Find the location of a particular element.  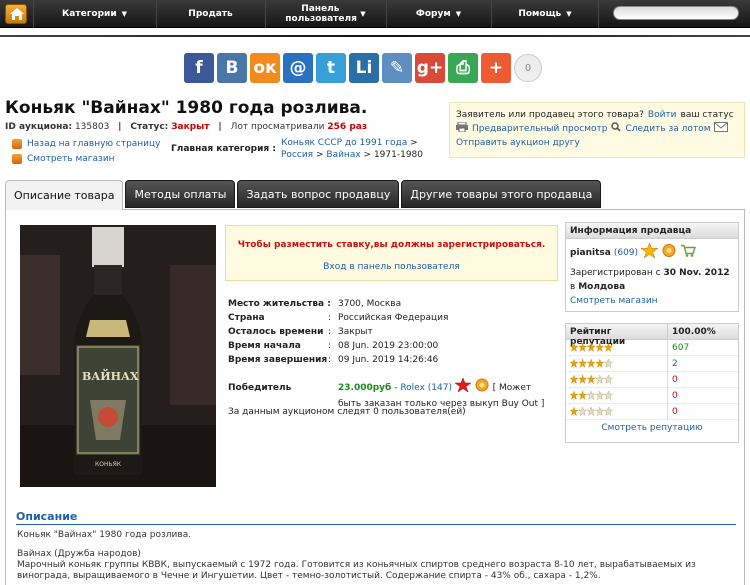

cart-icon is located at coordinates (688, 253).